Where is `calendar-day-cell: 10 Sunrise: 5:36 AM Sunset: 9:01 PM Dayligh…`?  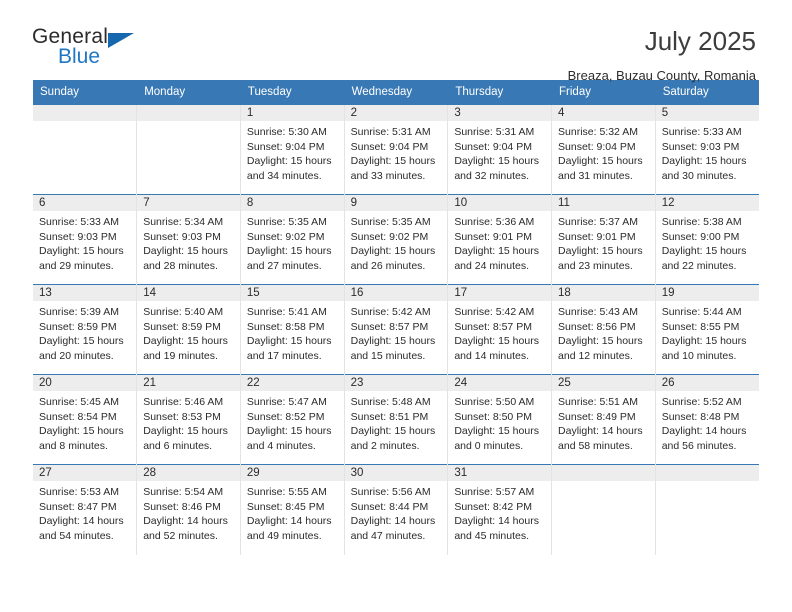 calendar-day-cell: 10 Sunrise: 5:36 AM Sunset: 9:01 PM Dayligh… is located at coordinates (500, 239).